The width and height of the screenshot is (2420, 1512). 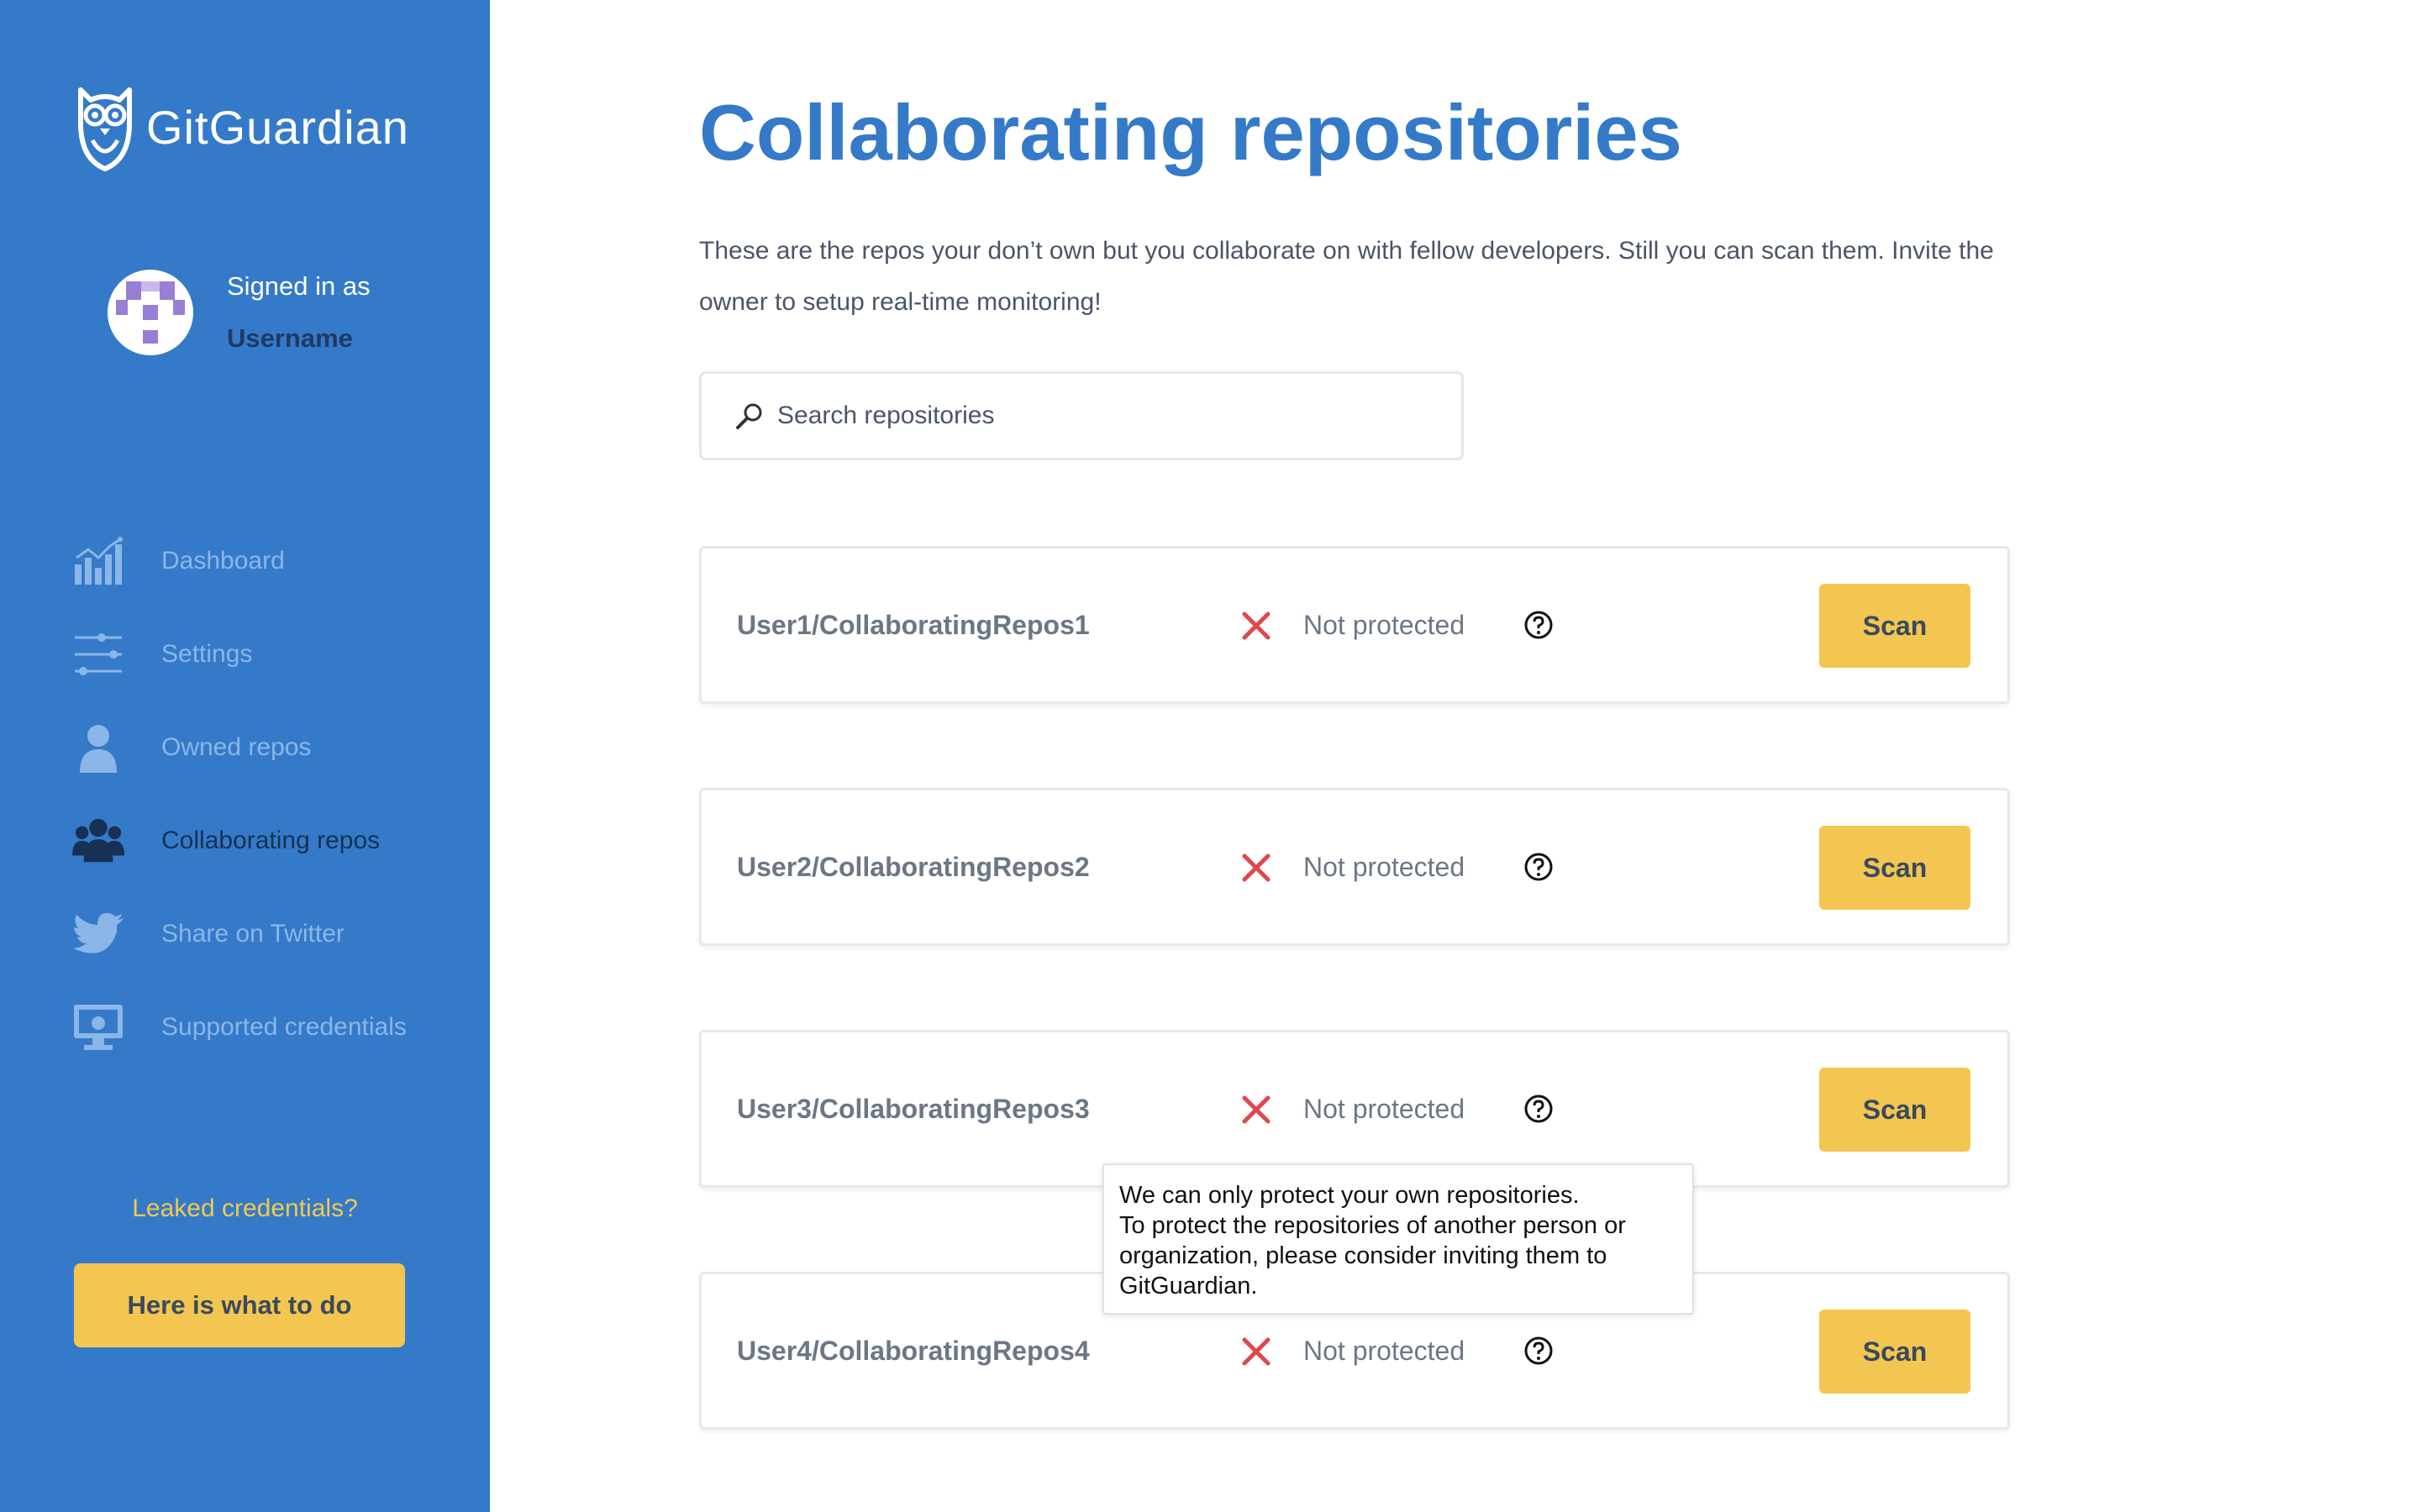 What do you see at coordinates (98, 748) in the screenshot?
I see `user-icon` at bounding box center [98, 748].